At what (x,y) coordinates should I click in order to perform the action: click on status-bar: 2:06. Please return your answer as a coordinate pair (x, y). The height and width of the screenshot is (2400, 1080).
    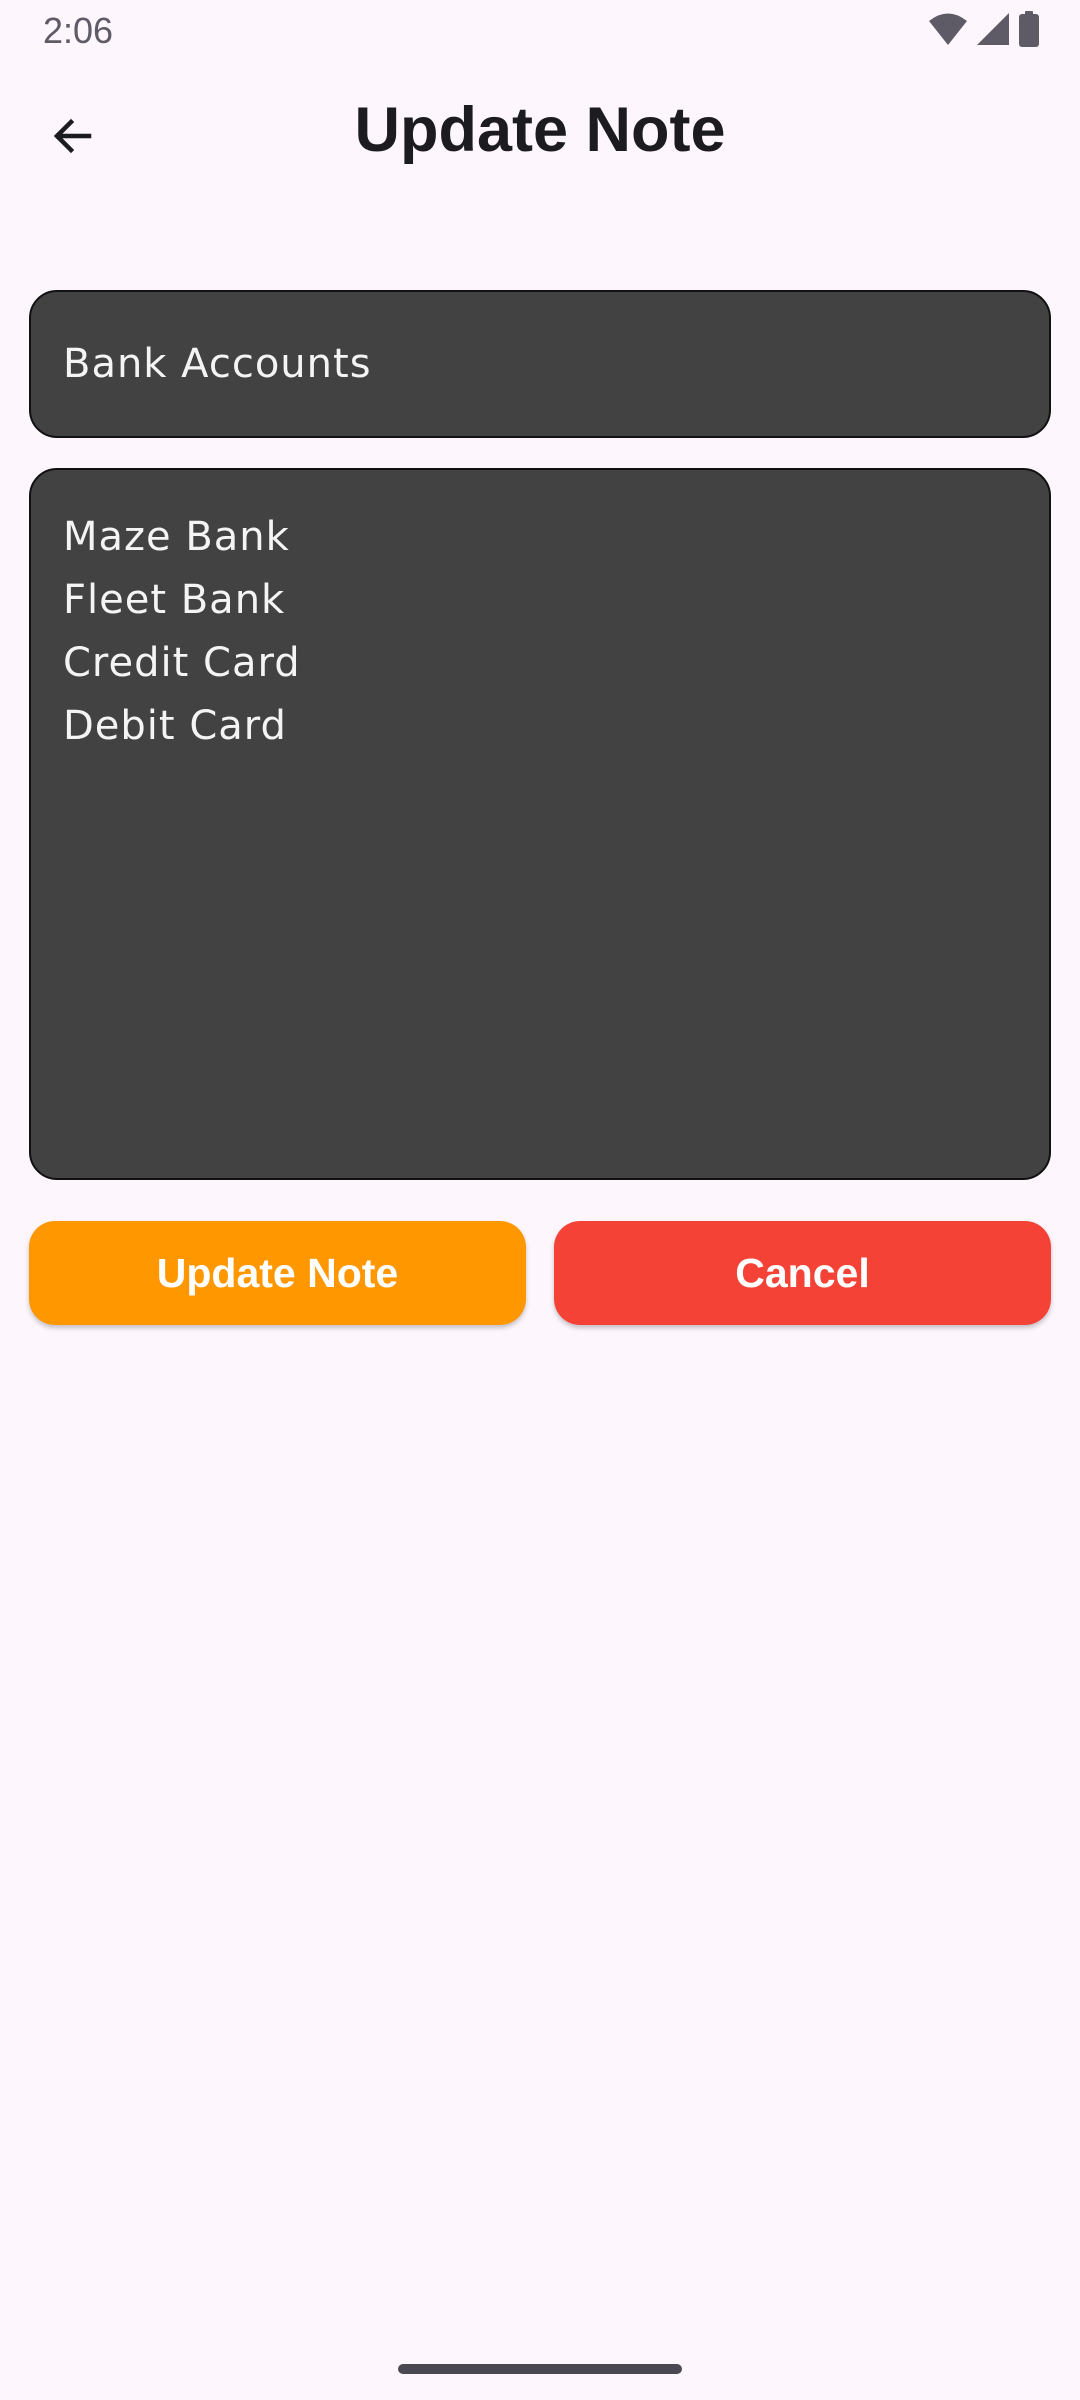
    Looking at the image, I should click on (540, 31).